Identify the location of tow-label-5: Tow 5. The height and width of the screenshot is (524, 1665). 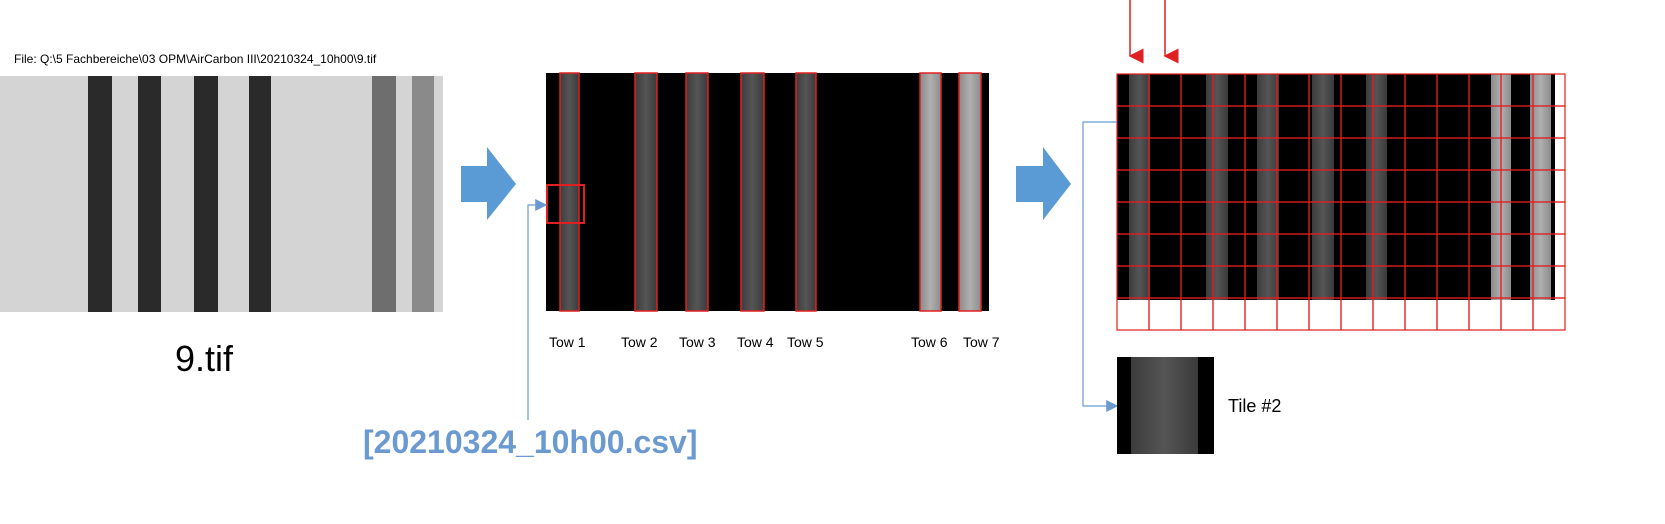
(805, 342).